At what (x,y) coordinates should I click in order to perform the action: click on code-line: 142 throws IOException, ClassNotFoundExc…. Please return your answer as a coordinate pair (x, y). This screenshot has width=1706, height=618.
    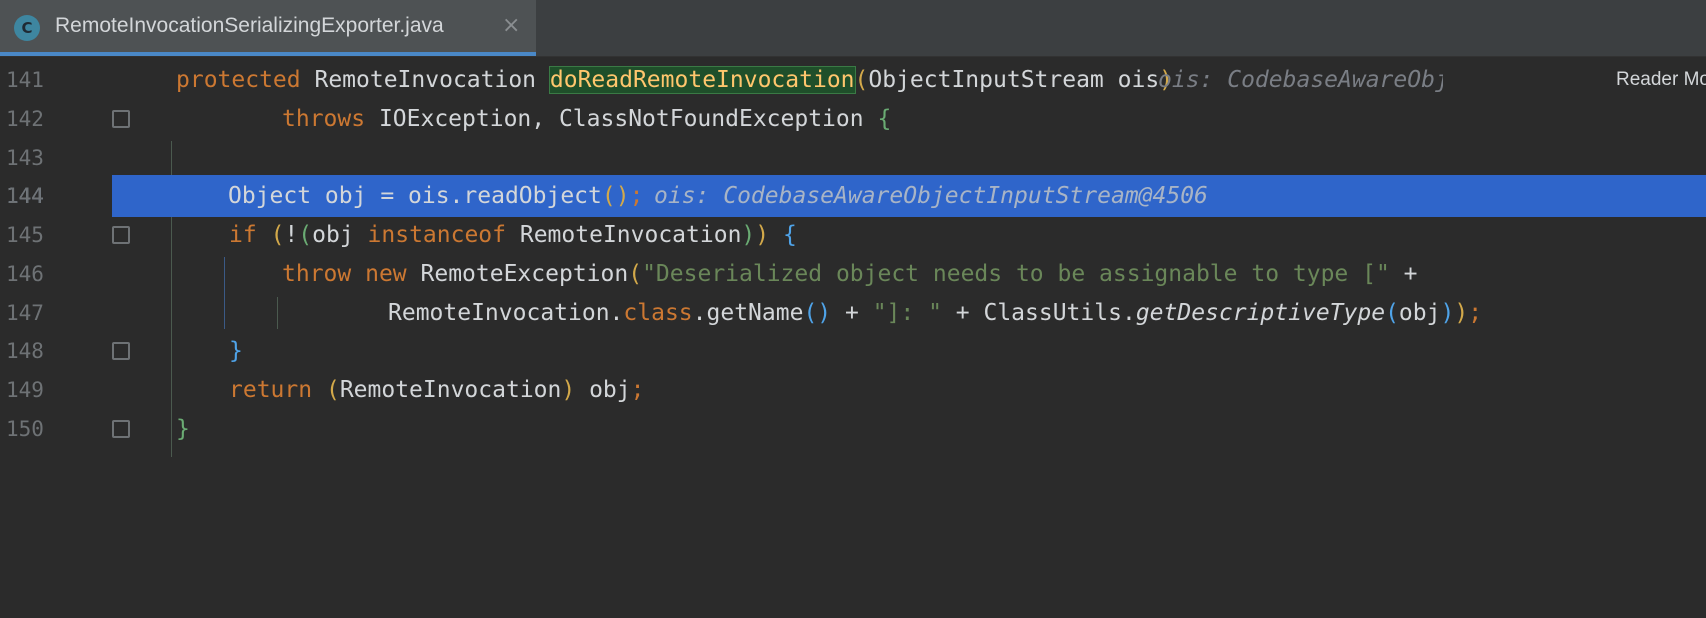
    Looking at the image, I should click on (853, 119).